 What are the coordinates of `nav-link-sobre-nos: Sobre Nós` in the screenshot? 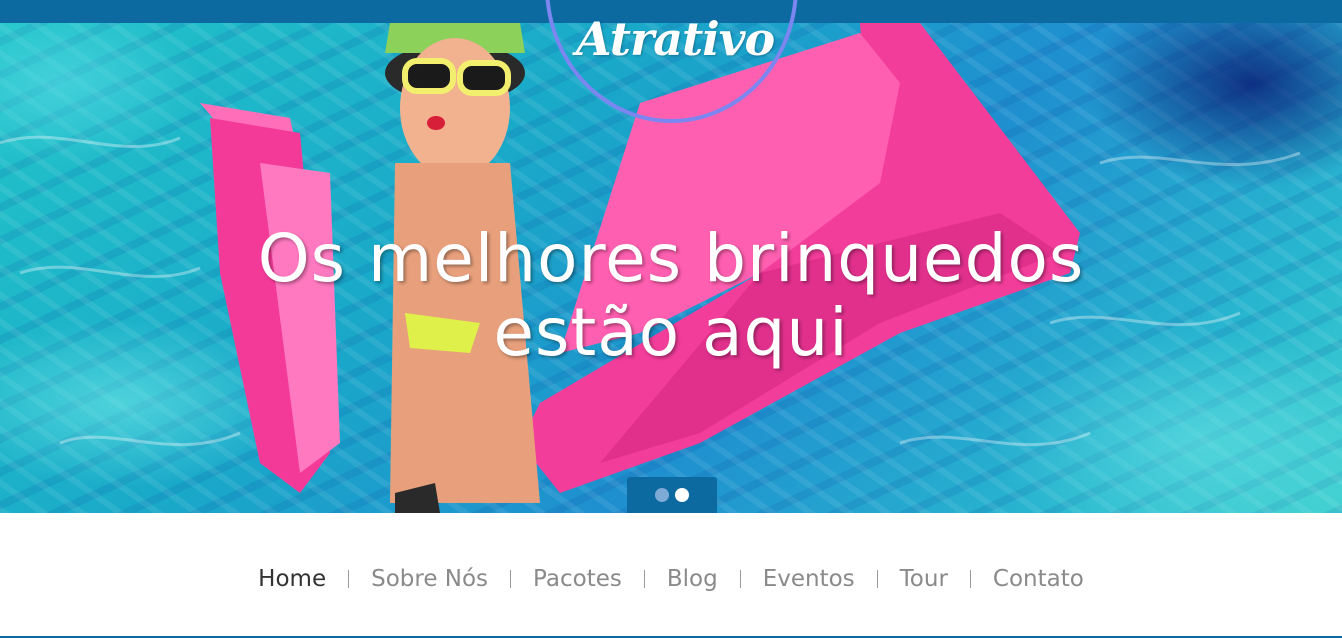 It's located at (429, 579).